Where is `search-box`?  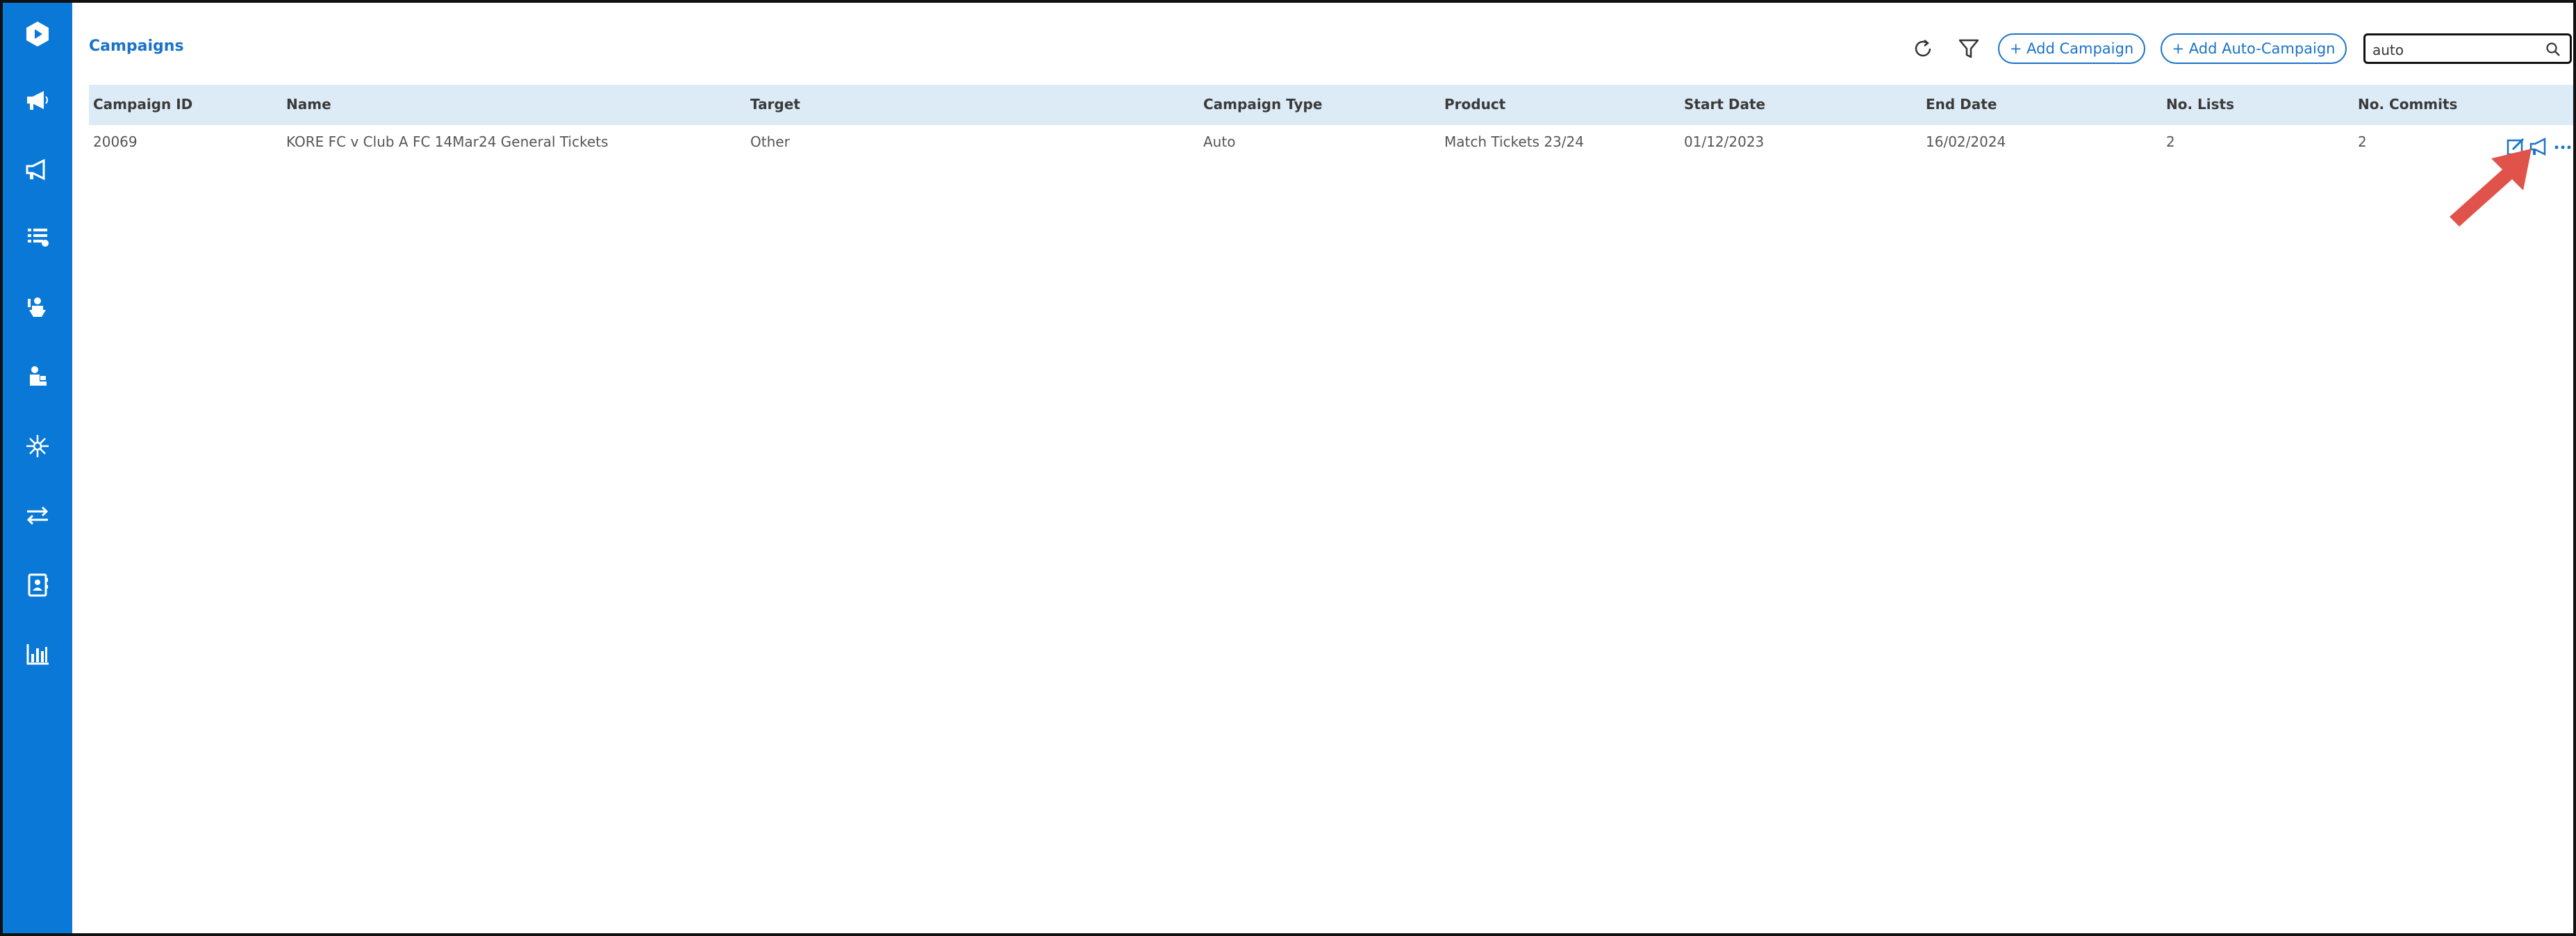 search-box is located at coordinates (2468, 48).